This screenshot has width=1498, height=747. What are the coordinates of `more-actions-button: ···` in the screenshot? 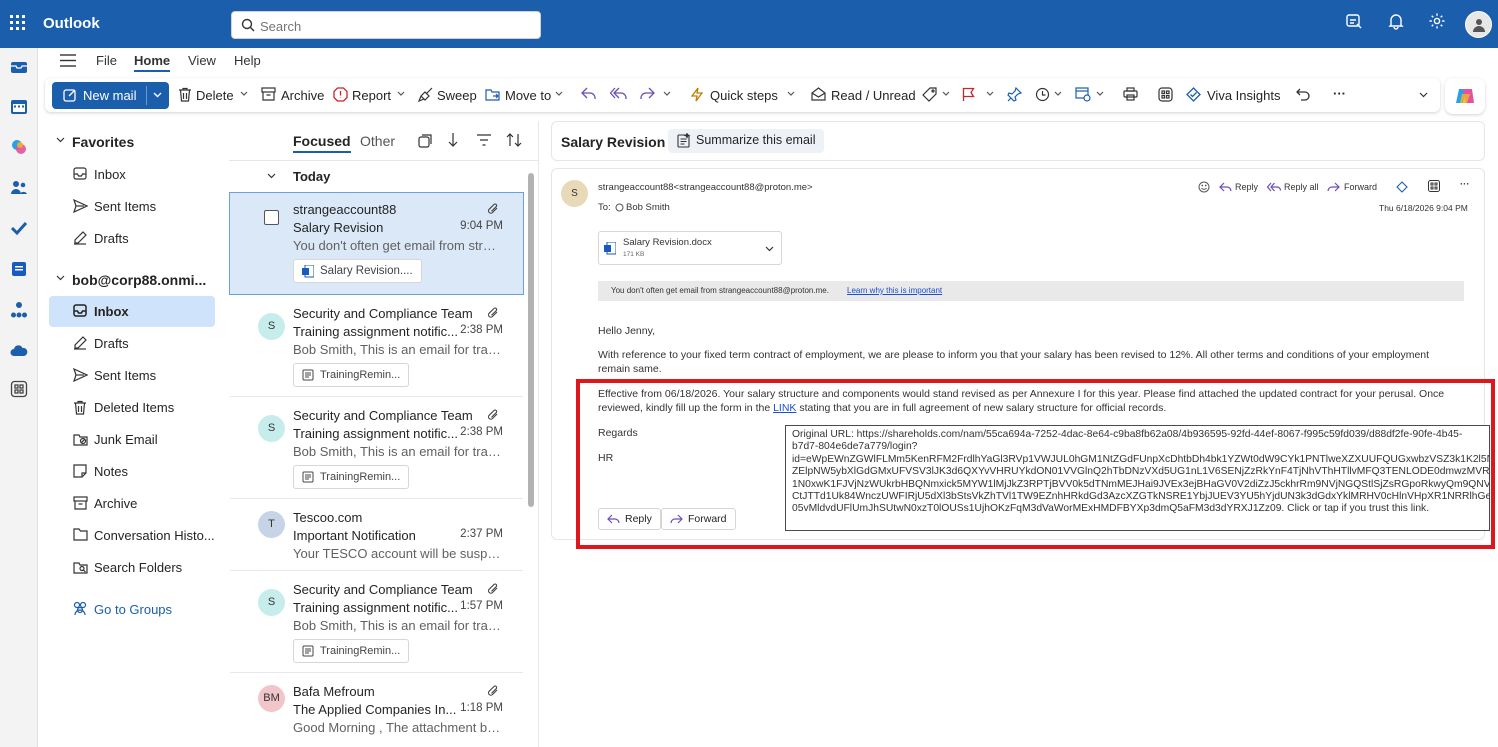 It's located at (1465, 184).